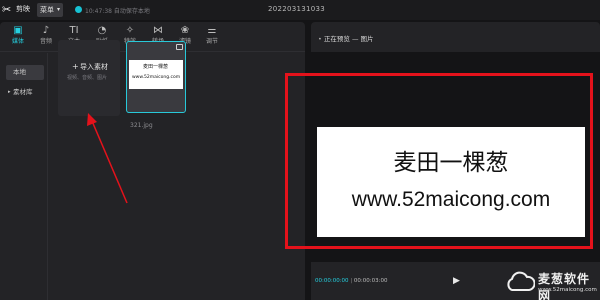 Image resolution: width=600 pixels, height=300 pixels. Describe the element at coordinates (75, 66) in the screenshot. I see `plus-icon: +` at that location.